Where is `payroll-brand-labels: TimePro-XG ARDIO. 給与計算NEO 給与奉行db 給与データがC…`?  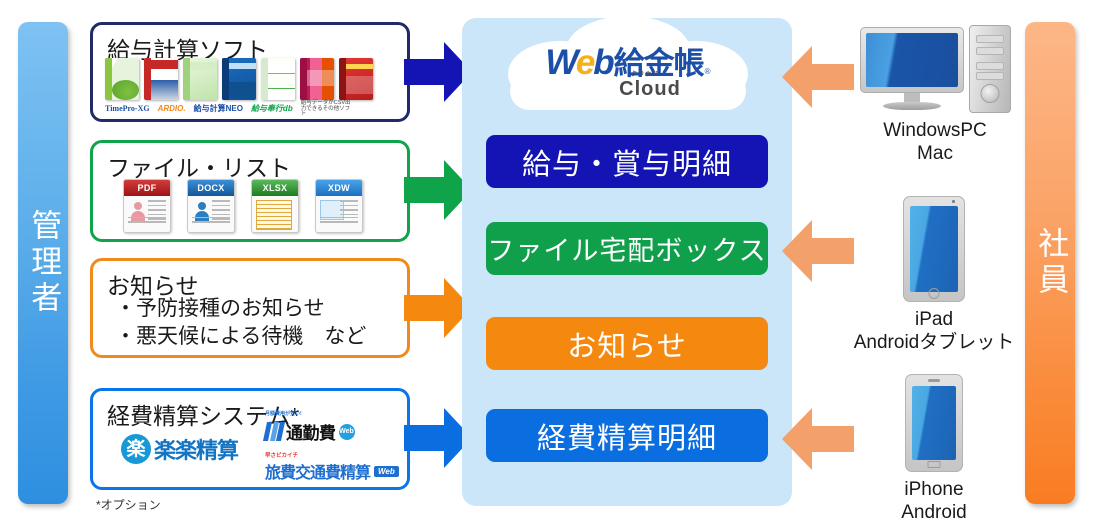 payroll-brand-labels: TimePro-XG ARDIO. 給与計算NEO 給与奉行db 給与データがC… is located at coordinates (251, 108).